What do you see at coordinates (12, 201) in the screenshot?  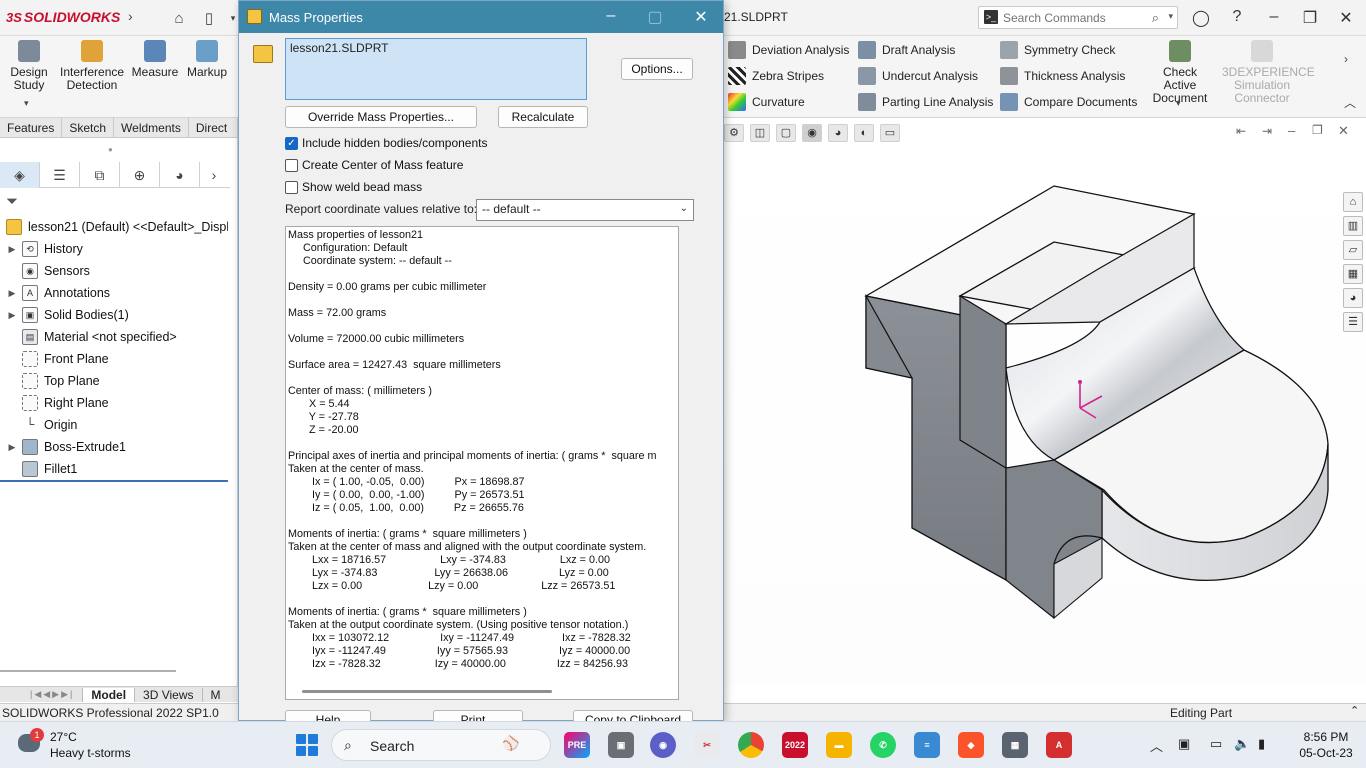 I see `filter-icon: ⏷` at bounding box center [12, 201].